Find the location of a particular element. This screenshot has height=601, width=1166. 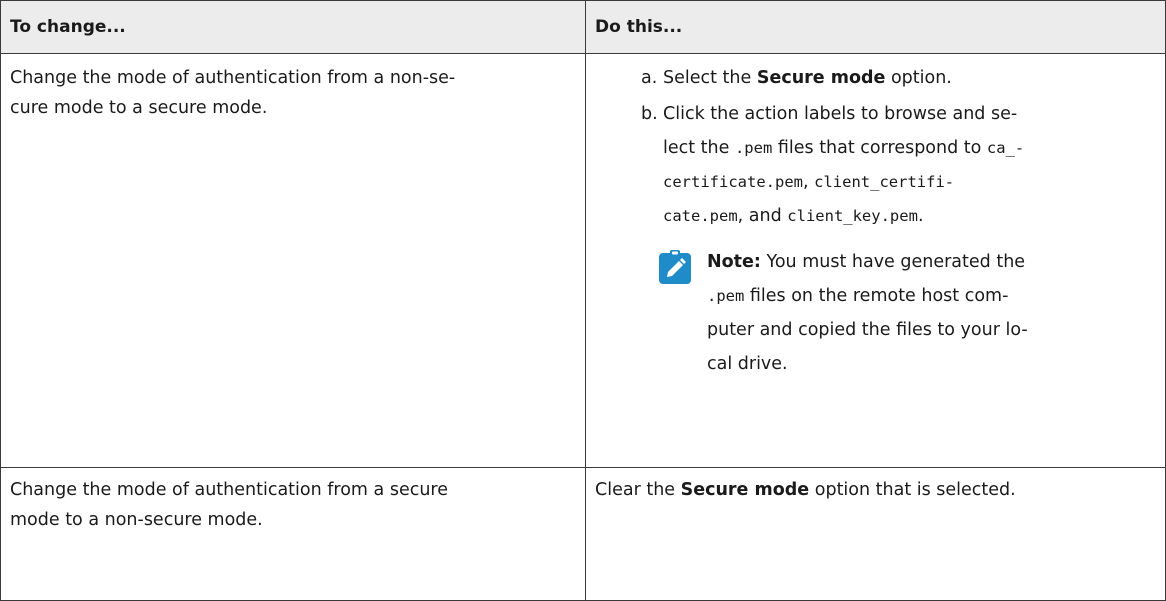

change-line: cure mode to a secure mode. is located at coordinates (139, 108).